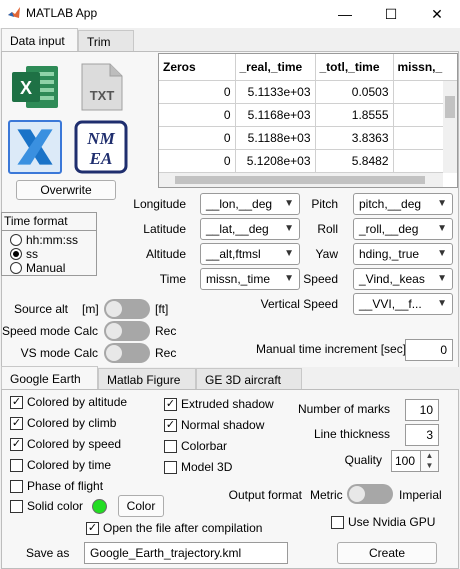  What do you see at coordinates (114, 309) in the screenshot?
I see `switch-knob` at bounding box center [114, 309].